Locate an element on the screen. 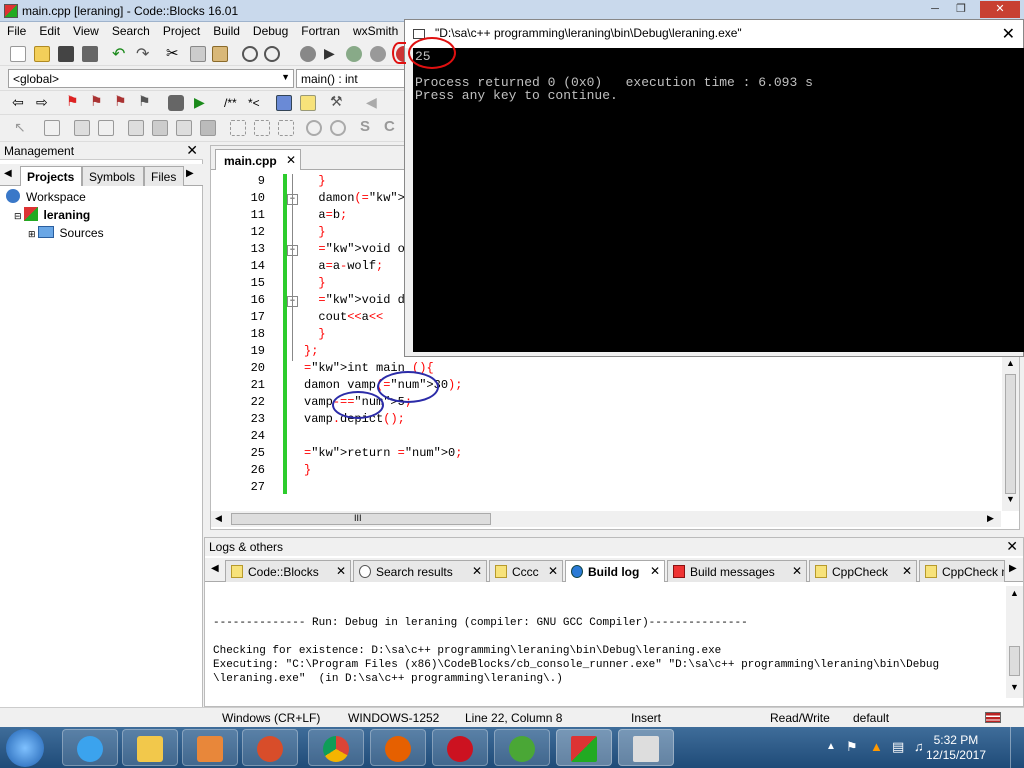  tab-projects: Projects is located at coordinates (51, 176).